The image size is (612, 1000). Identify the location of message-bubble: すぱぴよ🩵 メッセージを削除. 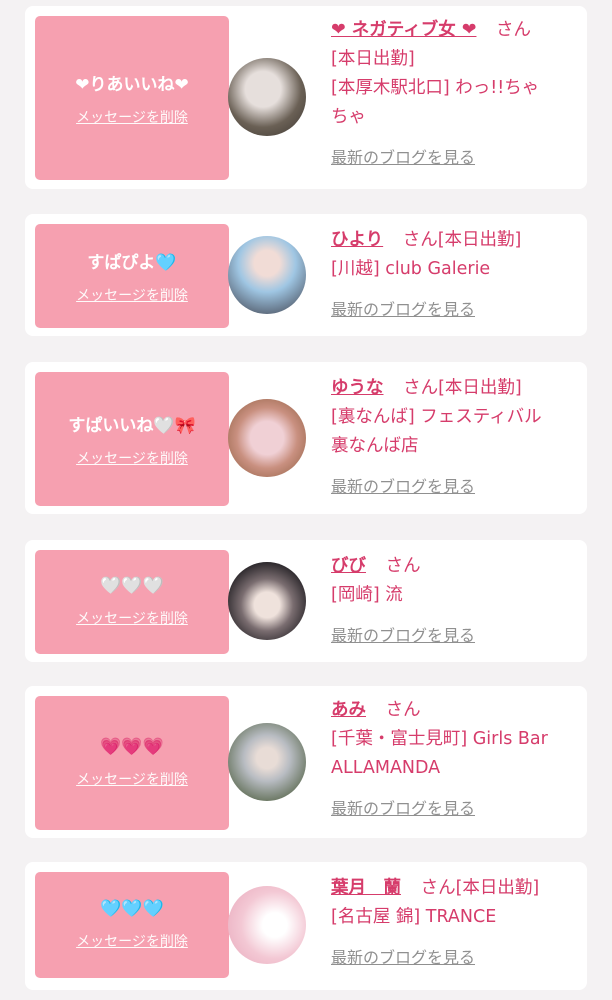
(137, 276).